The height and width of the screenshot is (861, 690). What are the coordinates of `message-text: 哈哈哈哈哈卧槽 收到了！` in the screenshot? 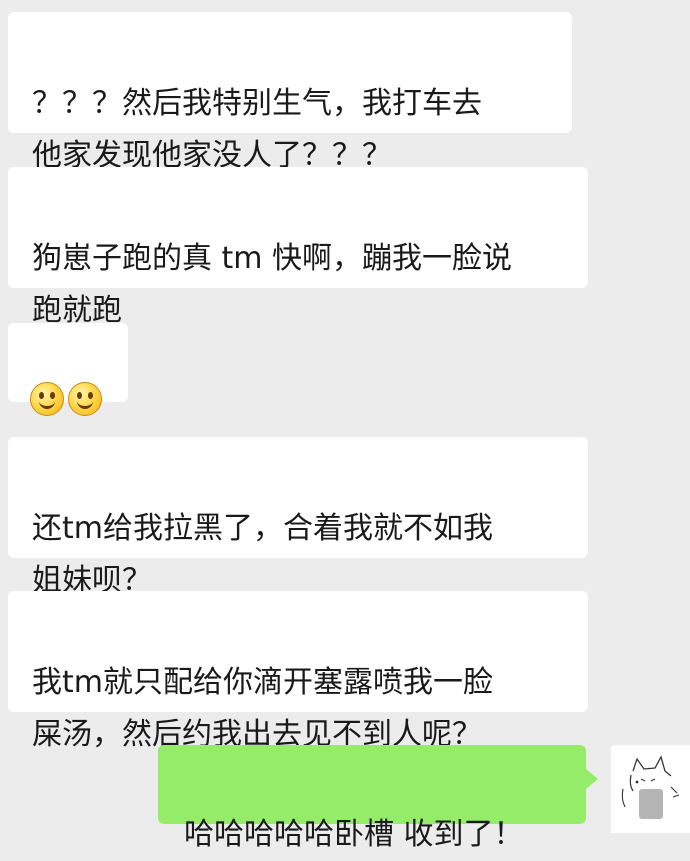 It's located at (354, 834).